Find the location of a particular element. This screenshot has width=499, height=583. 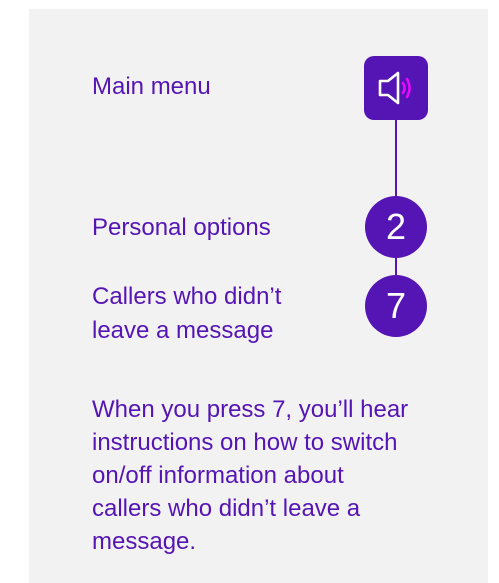

speaker-sound-icon-svg is located at coordinates (394, 88).